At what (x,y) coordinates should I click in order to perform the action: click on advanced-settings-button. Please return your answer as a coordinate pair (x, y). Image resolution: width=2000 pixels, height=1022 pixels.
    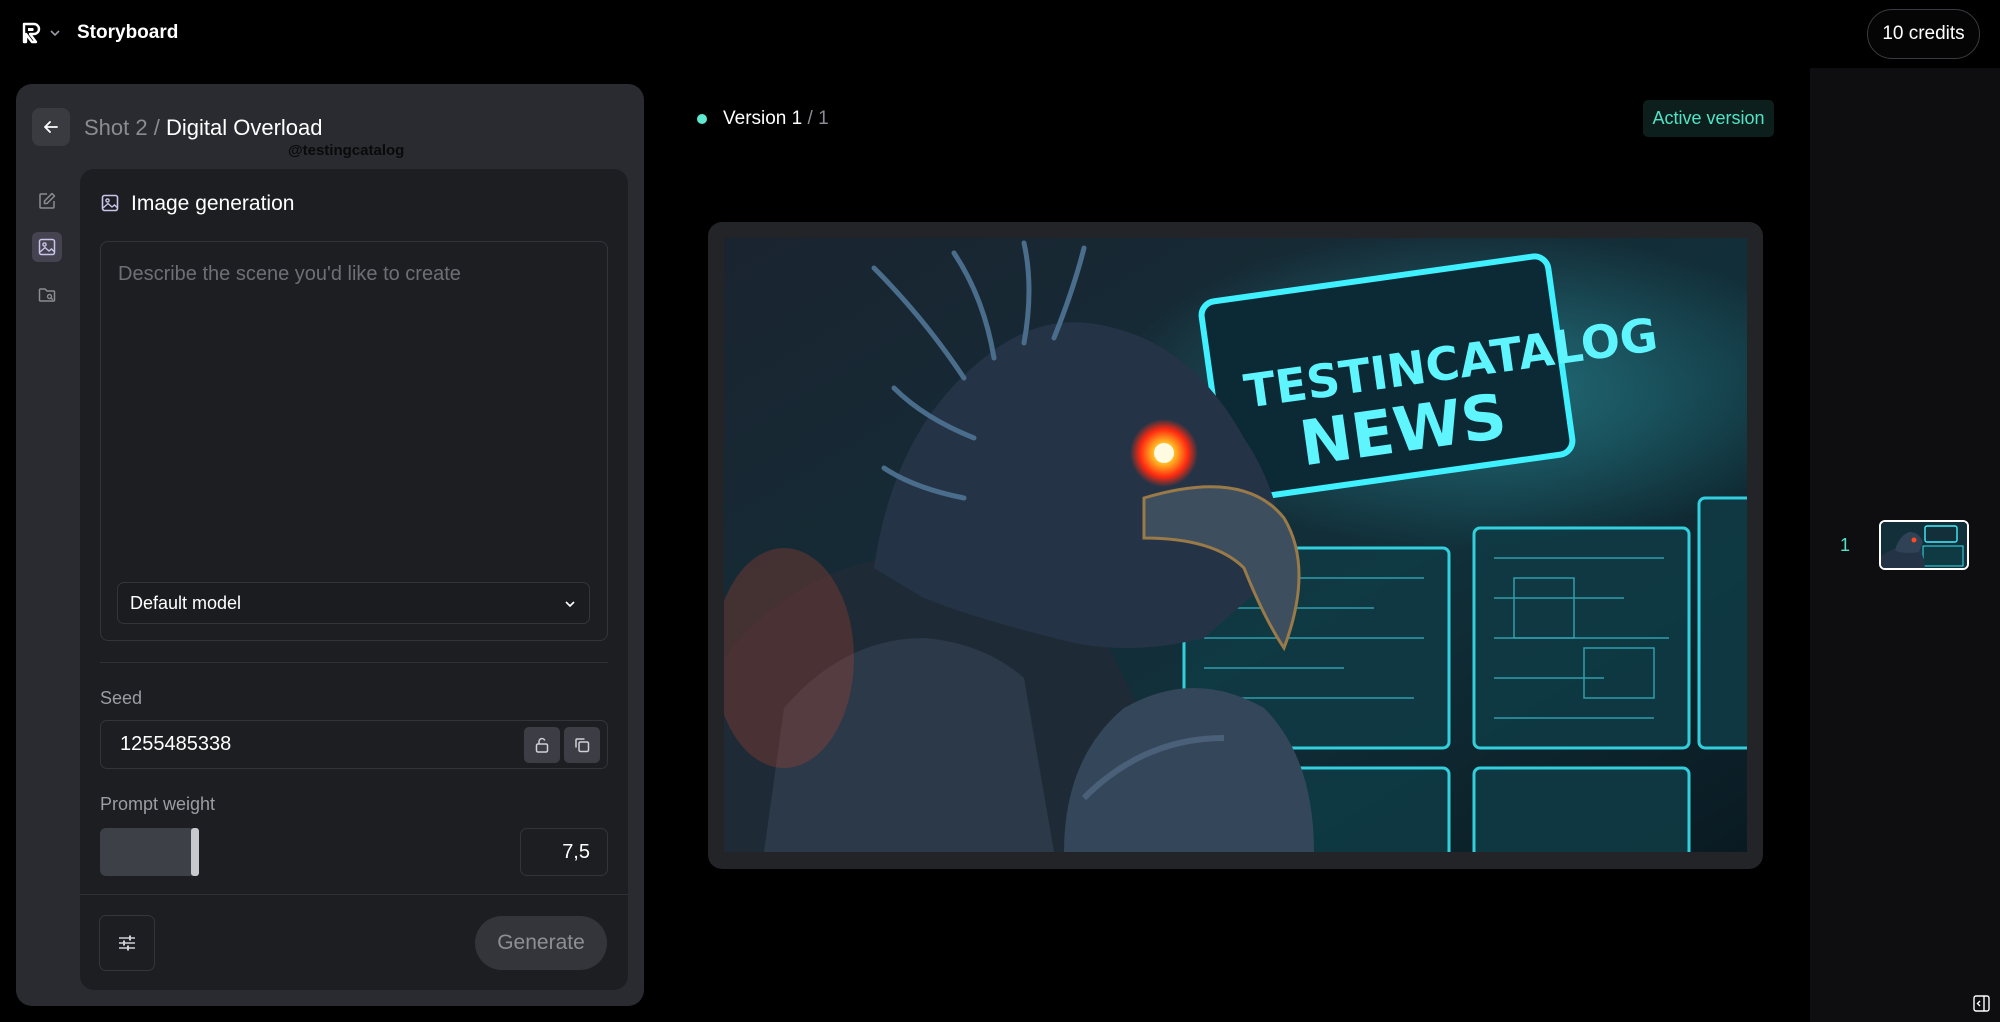
    Looking at the image, I should click on (127, 943).